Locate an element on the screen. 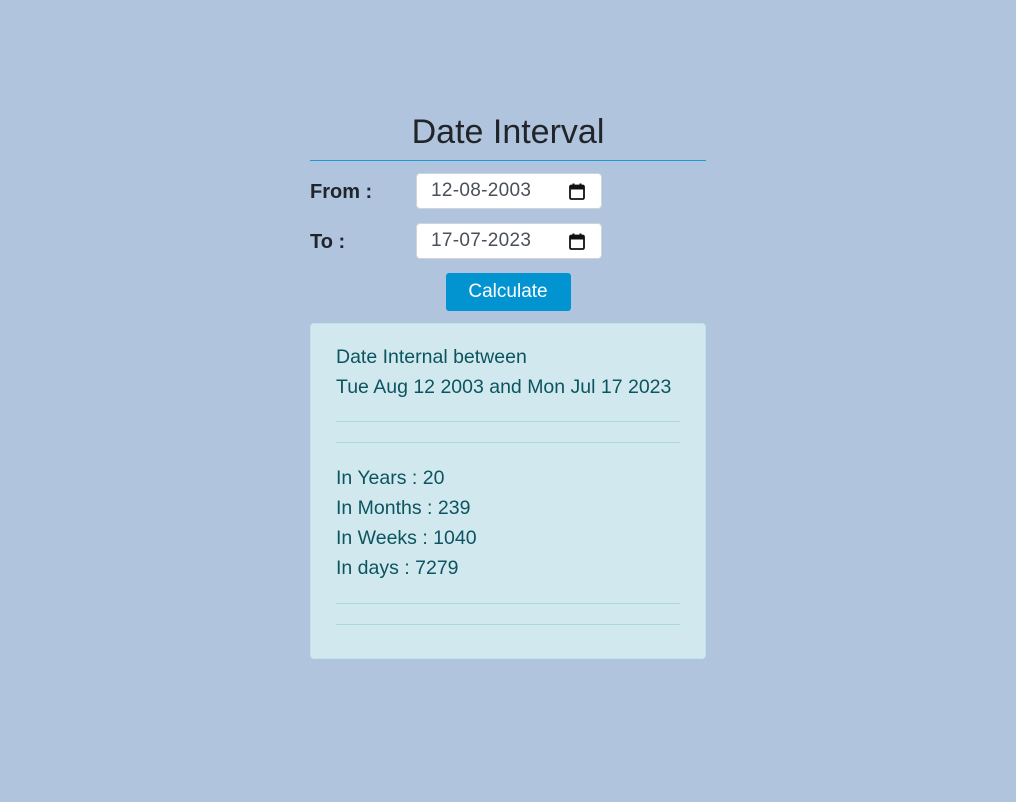 The width and height of the screenshot is (1016, 802). result-heading: Date Internal between is located at coordinates (431, 357).